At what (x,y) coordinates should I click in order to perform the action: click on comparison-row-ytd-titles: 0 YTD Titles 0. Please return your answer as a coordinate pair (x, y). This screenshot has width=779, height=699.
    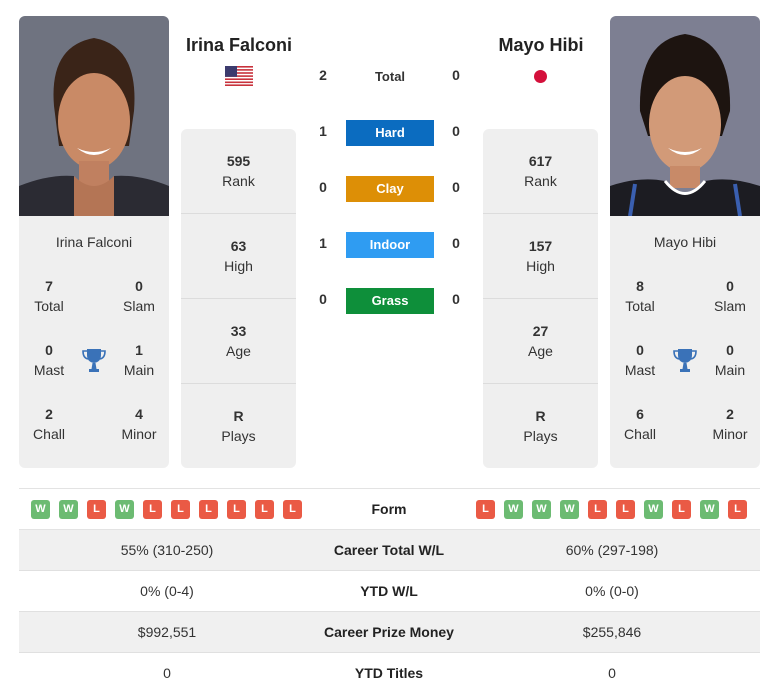
    Looking at the image, I should click on (389, 673).